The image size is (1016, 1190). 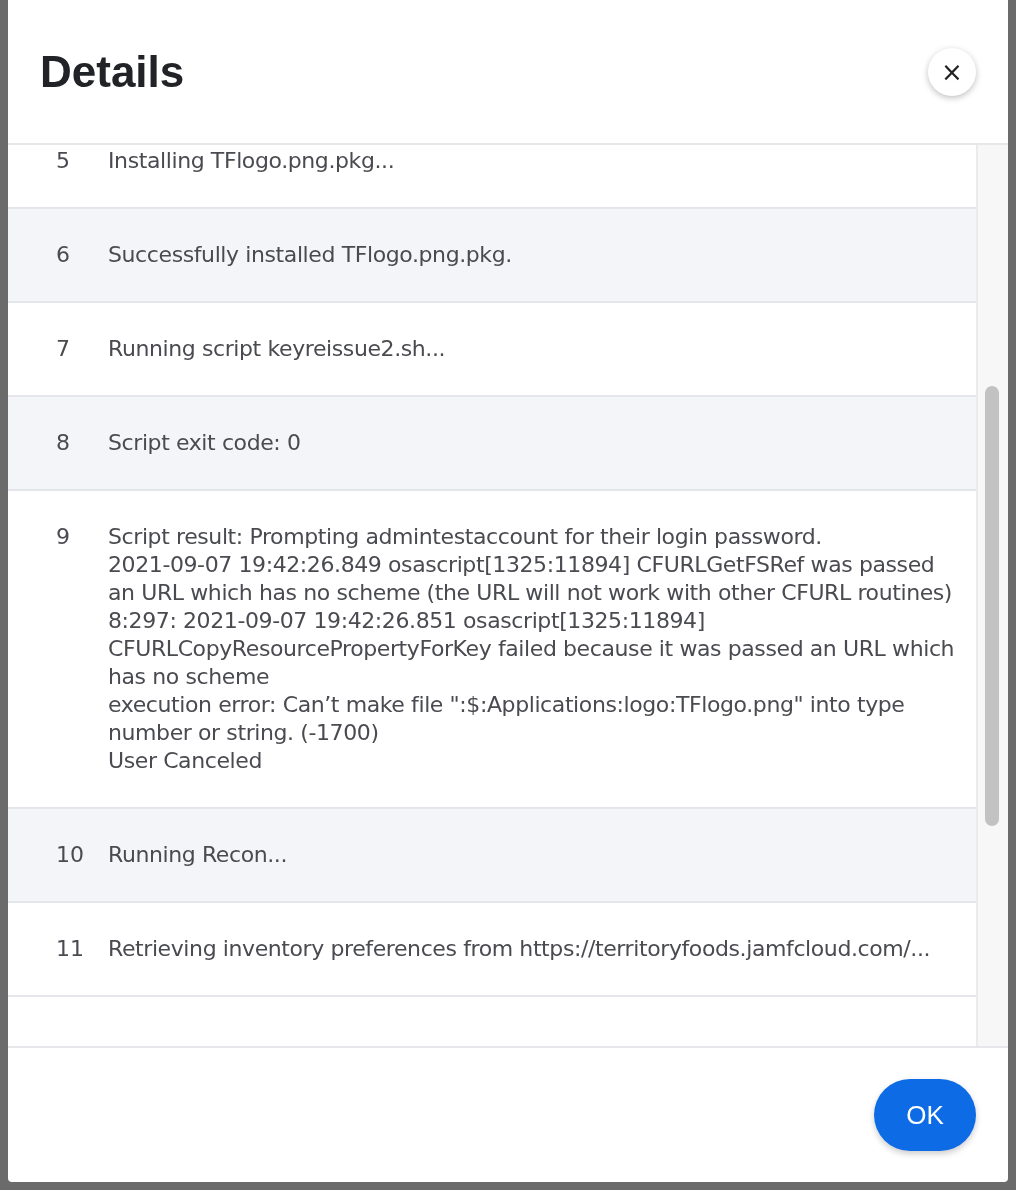 I want to click on line-number: 10, so click(x=70, y=855).